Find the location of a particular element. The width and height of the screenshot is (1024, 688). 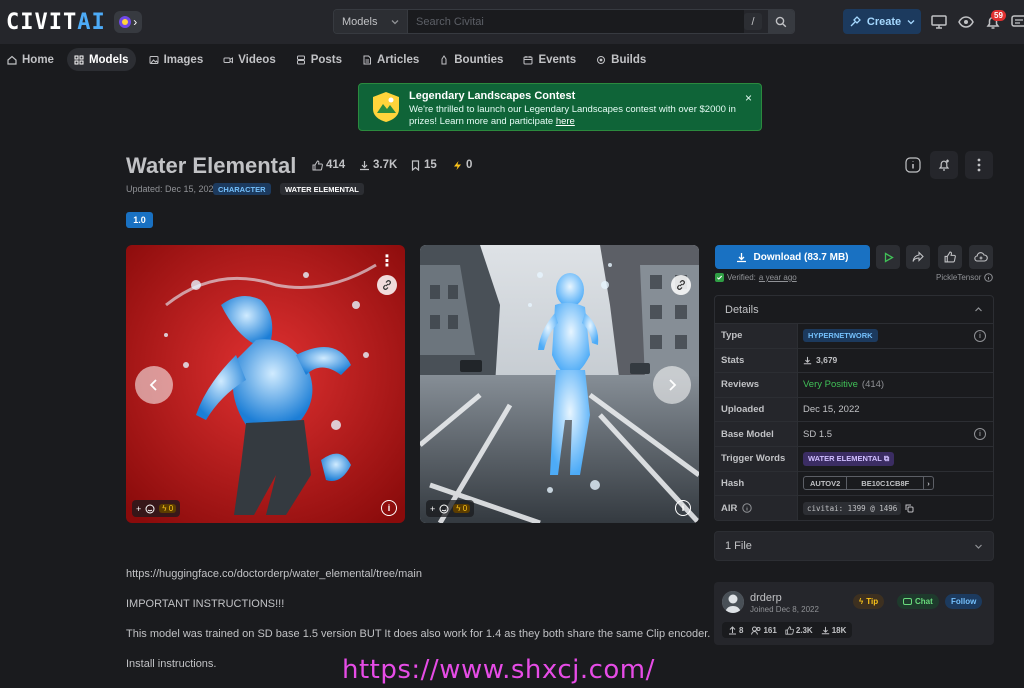

updated-date: Updated: Dec 15, 2022 is located at coordinates (172, 189).